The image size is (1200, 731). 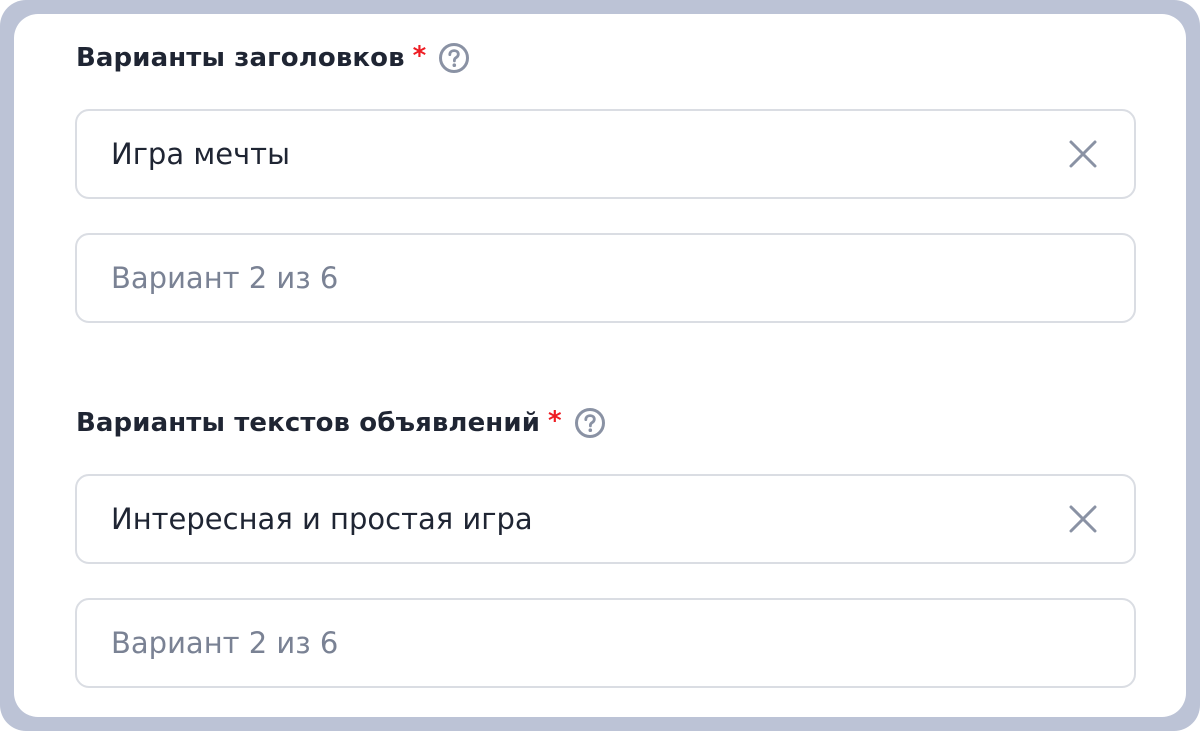 I want to click on ad-texts-section-label: Варианты текстов объявлений *, so click(x=341, y=422).